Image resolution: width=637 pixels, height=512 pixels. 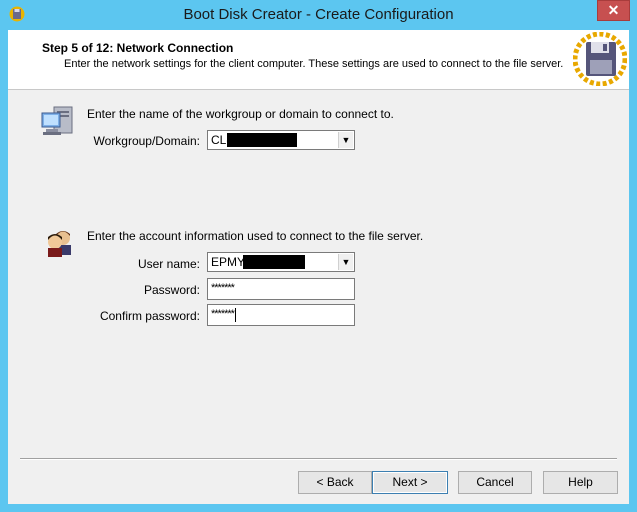 I want to click on window-title: Boot Disk Creator - Create Configuration, so click(x=318, y=14).